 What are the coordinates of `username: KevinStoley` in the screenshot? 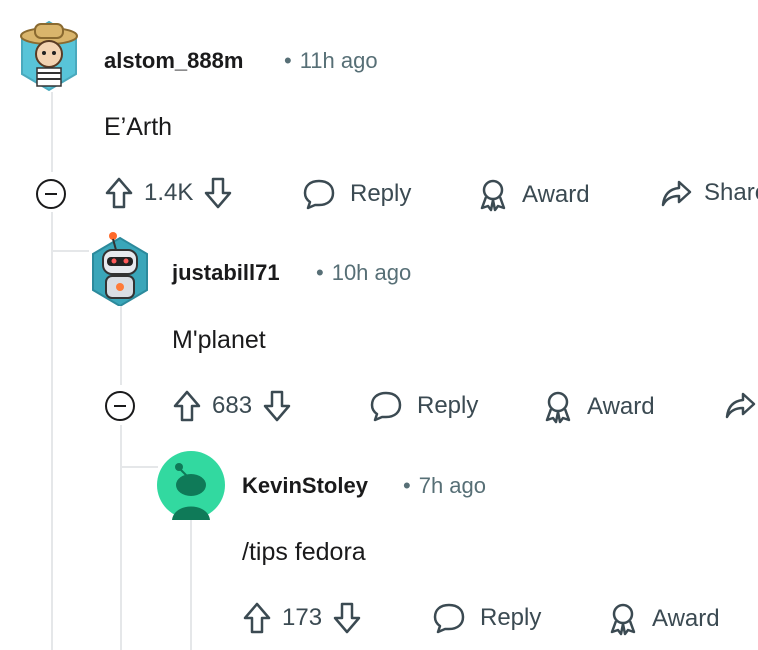 It's located at (305, 486).